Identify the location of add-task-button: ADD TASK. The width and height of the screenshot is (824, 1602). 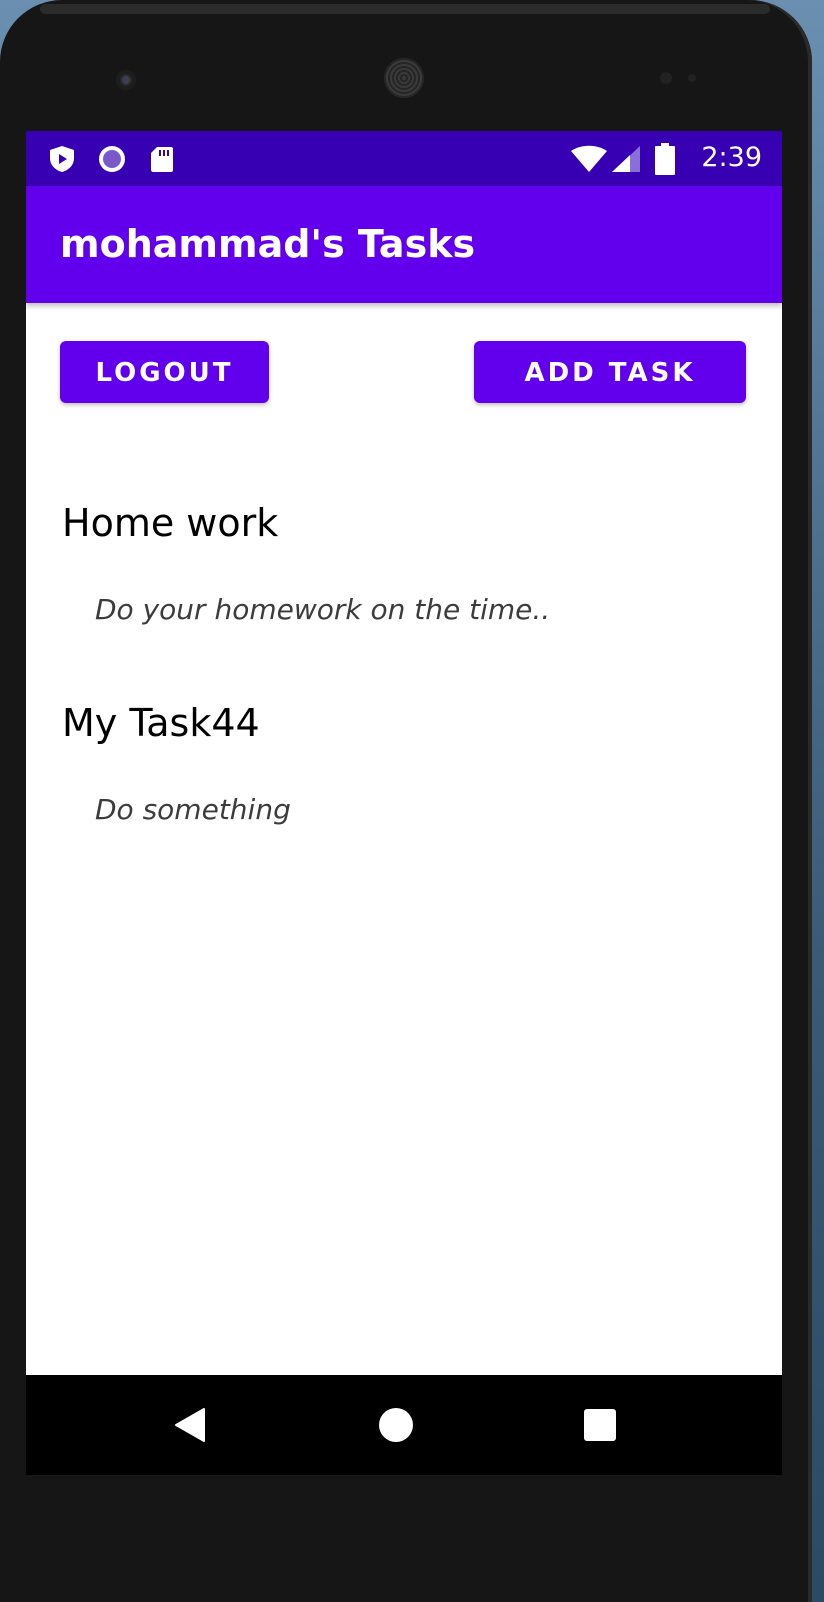
(610, 372).